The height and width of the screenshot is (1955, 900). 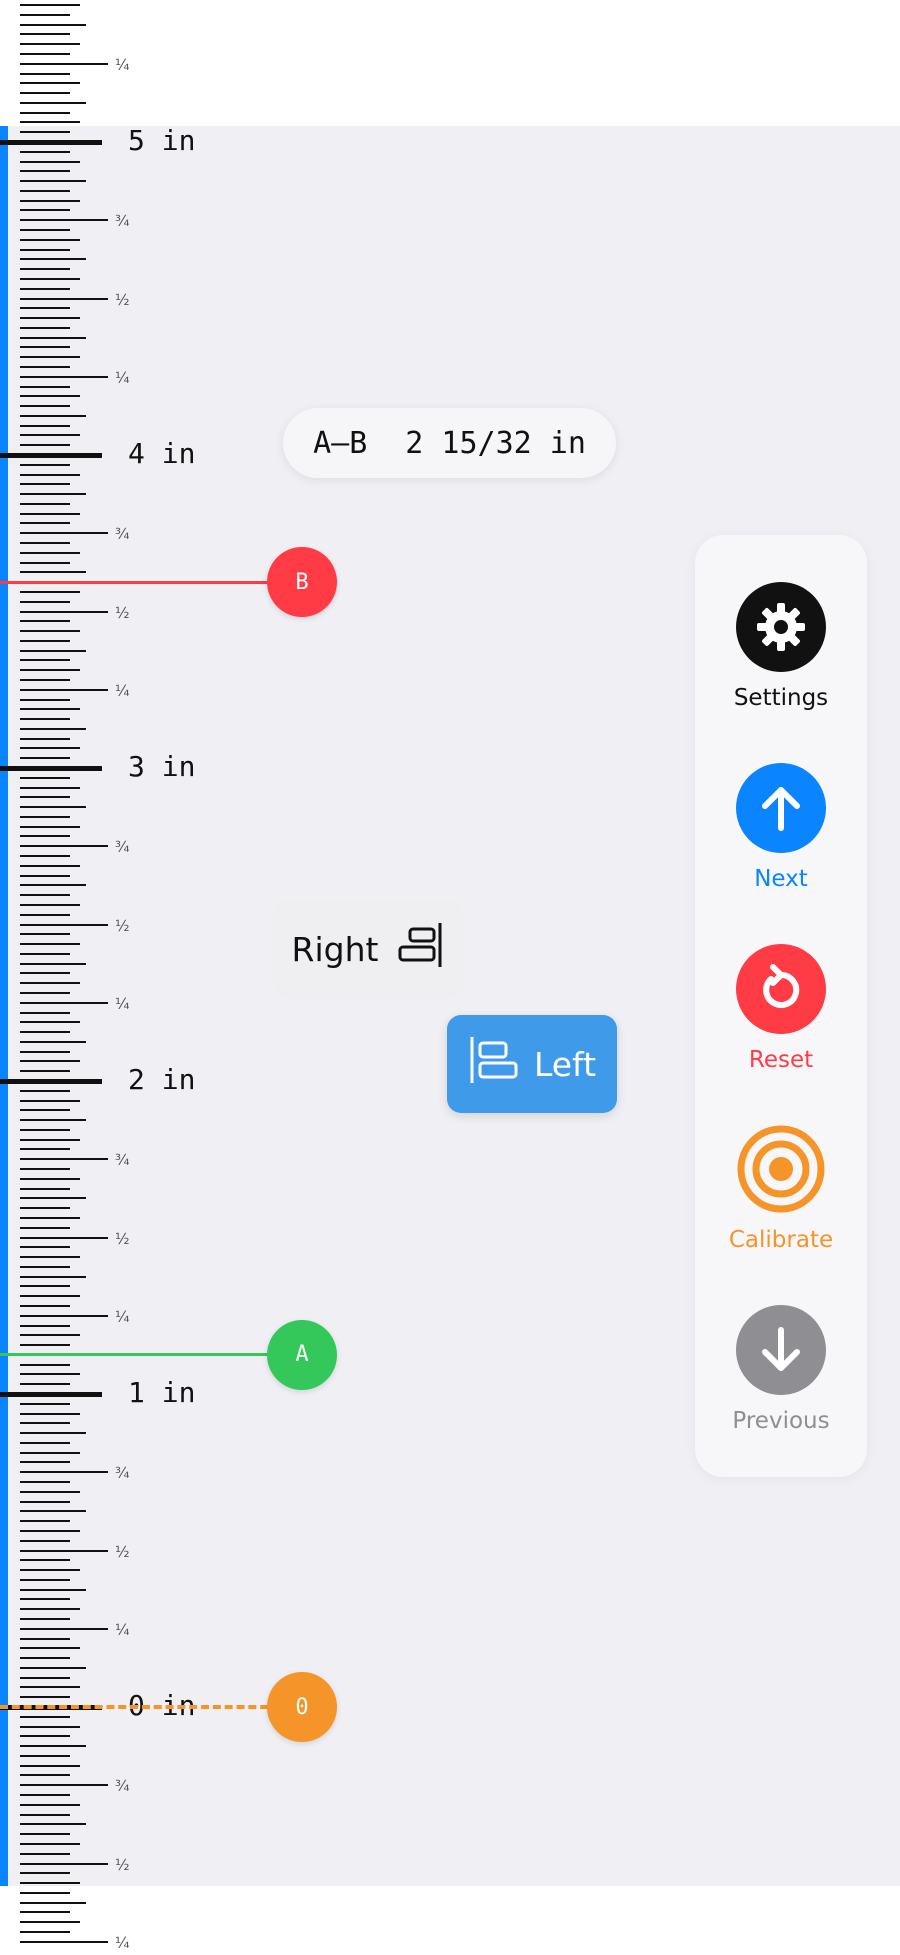 What do you see at coordinates (781, 1169) in the screenshot?
I see `calibrate-button` at bounding box center [781, 1169].